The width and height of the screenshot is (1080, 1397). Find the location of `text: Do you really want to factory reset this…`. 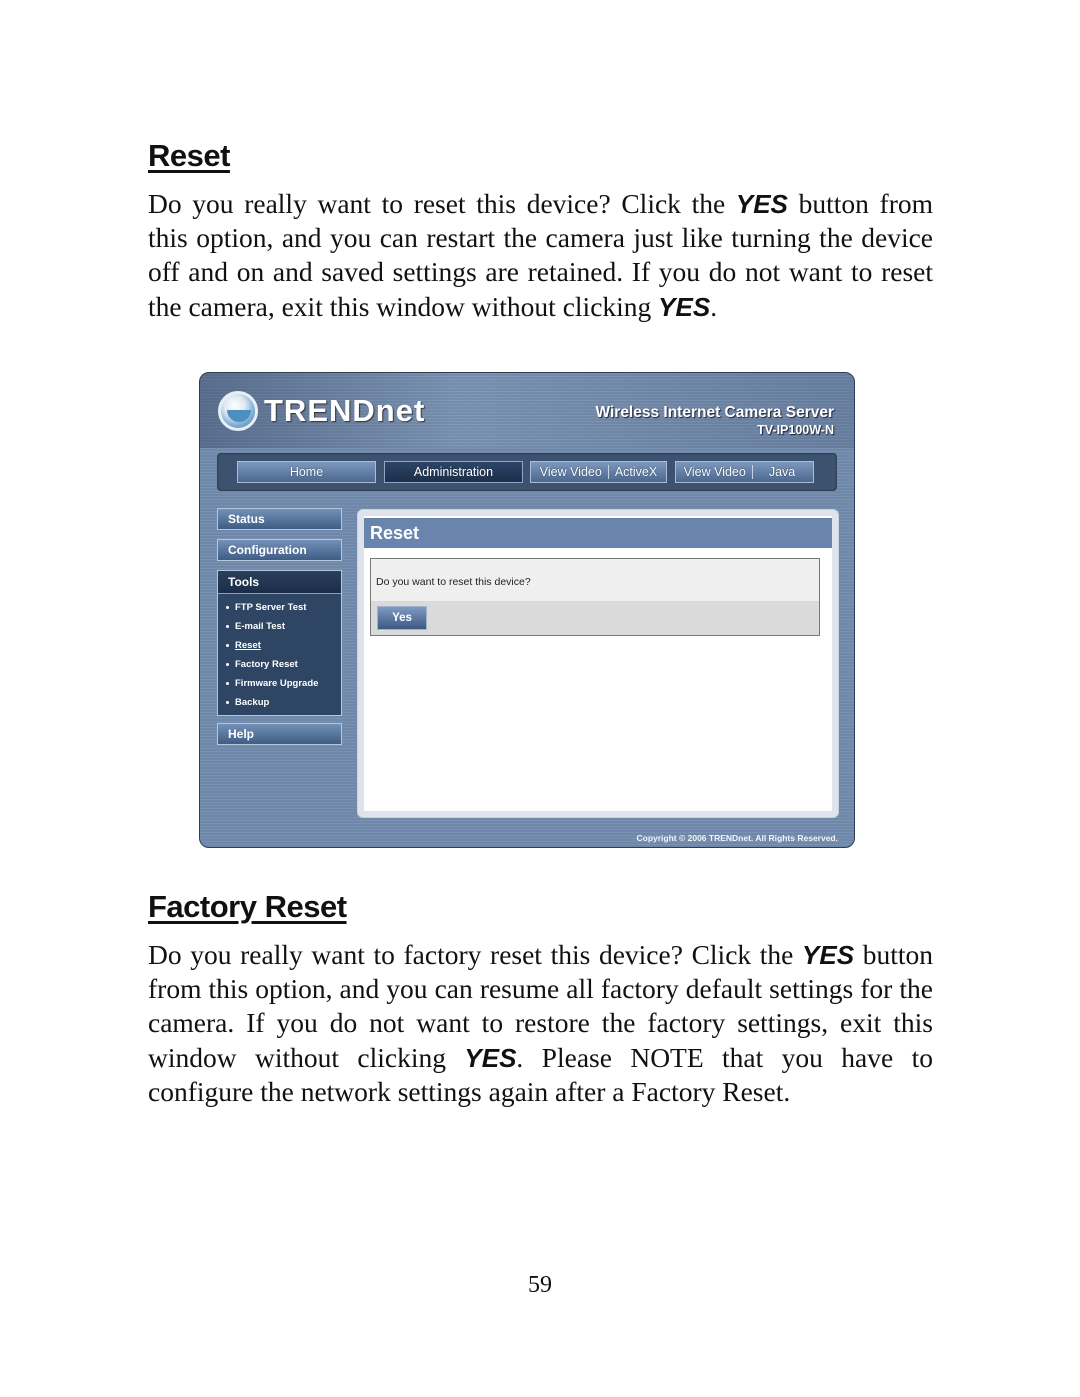

text: Do you really want to factory reset this… is located at coordinates (475, 954).